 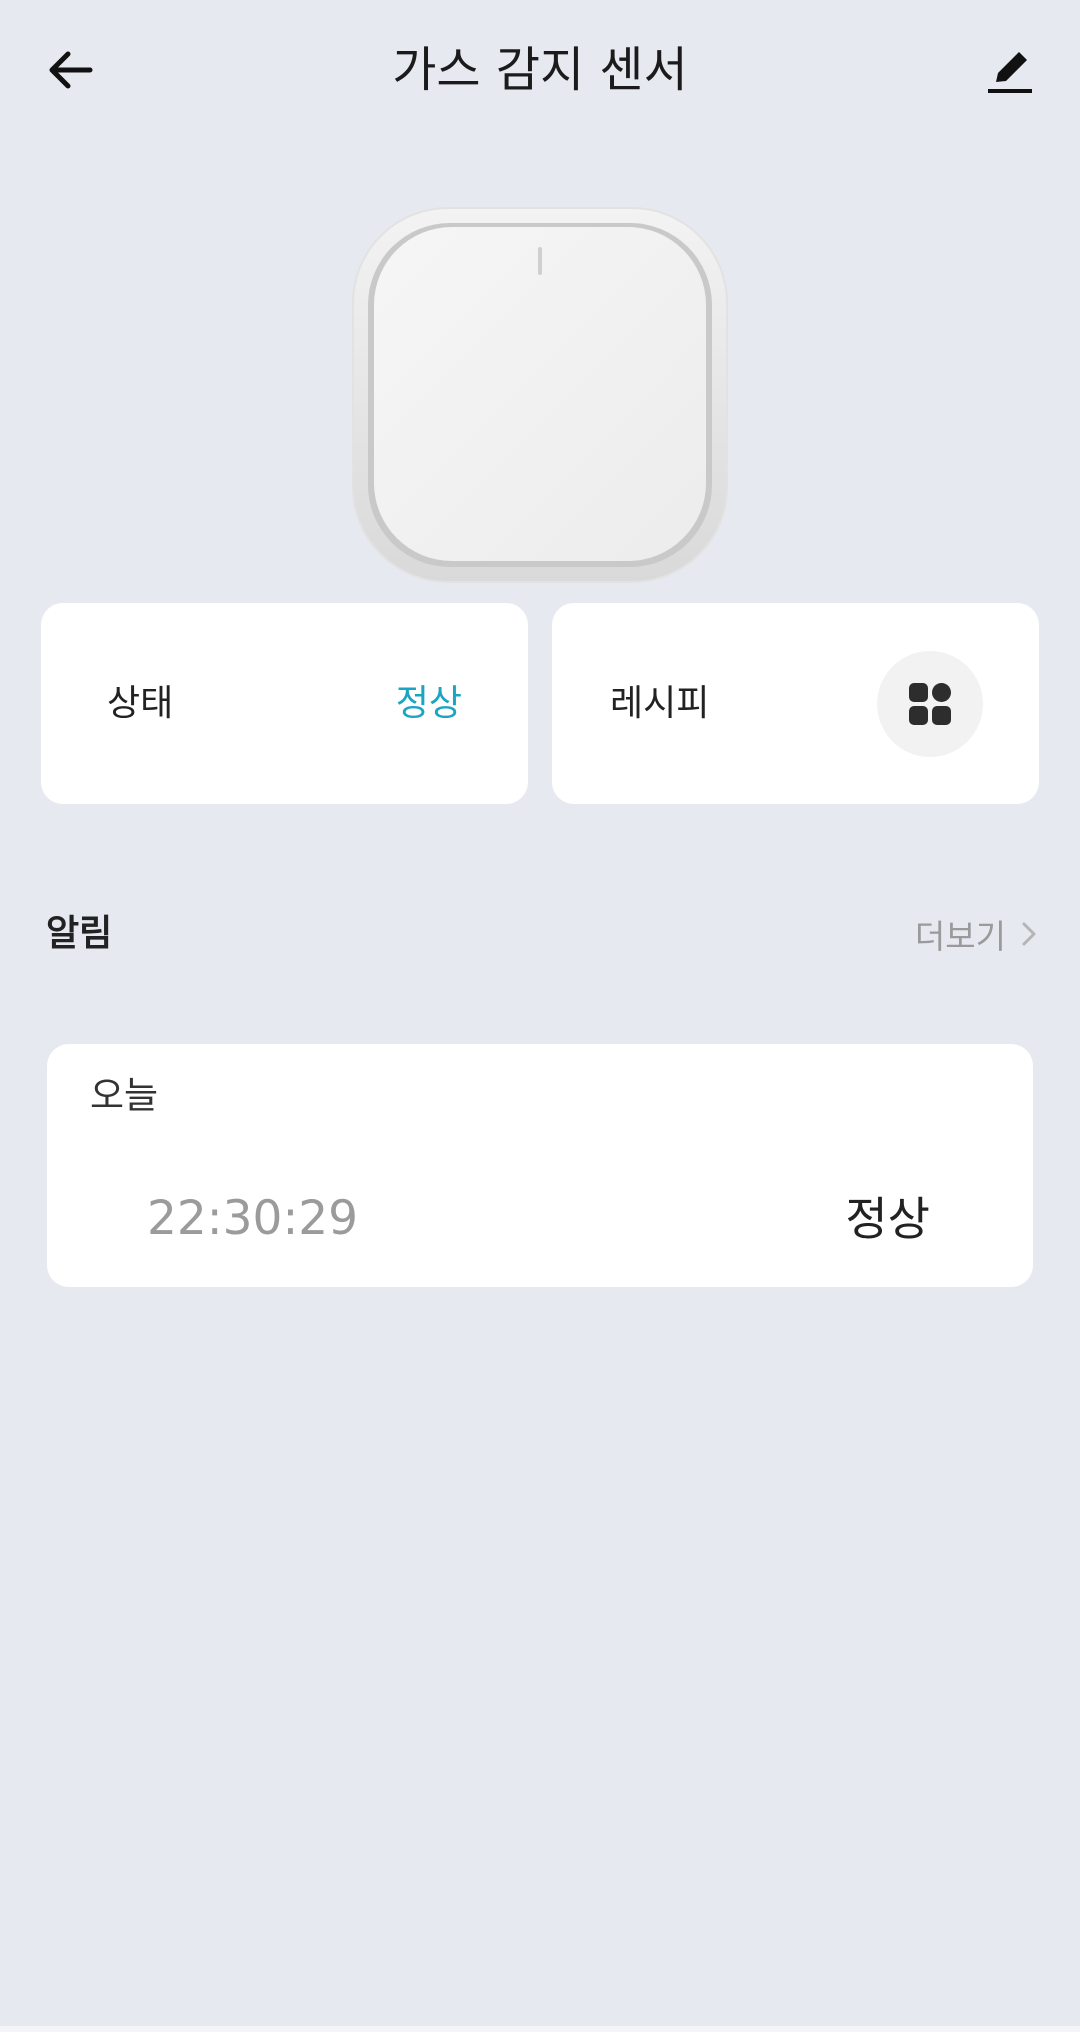 I want to click on edit-button, so click(x=1010, y=70).